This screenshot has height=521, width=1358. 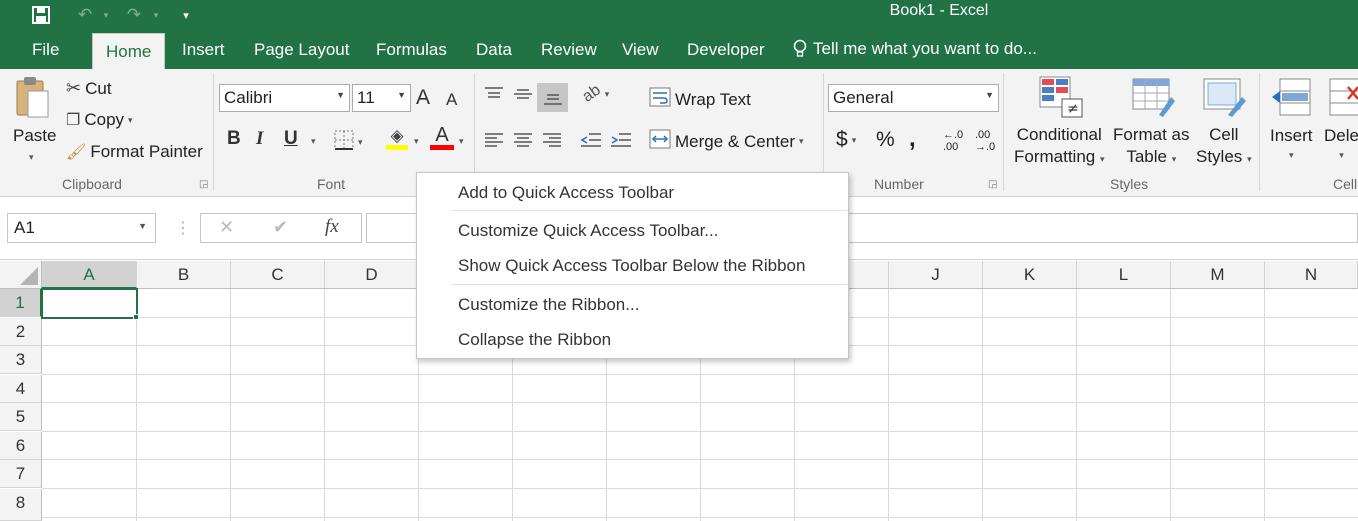 What do you see at coordinates (348, 142) in the screenshot?
I see `borders-button: ▾` at bounding box center [348, 142].